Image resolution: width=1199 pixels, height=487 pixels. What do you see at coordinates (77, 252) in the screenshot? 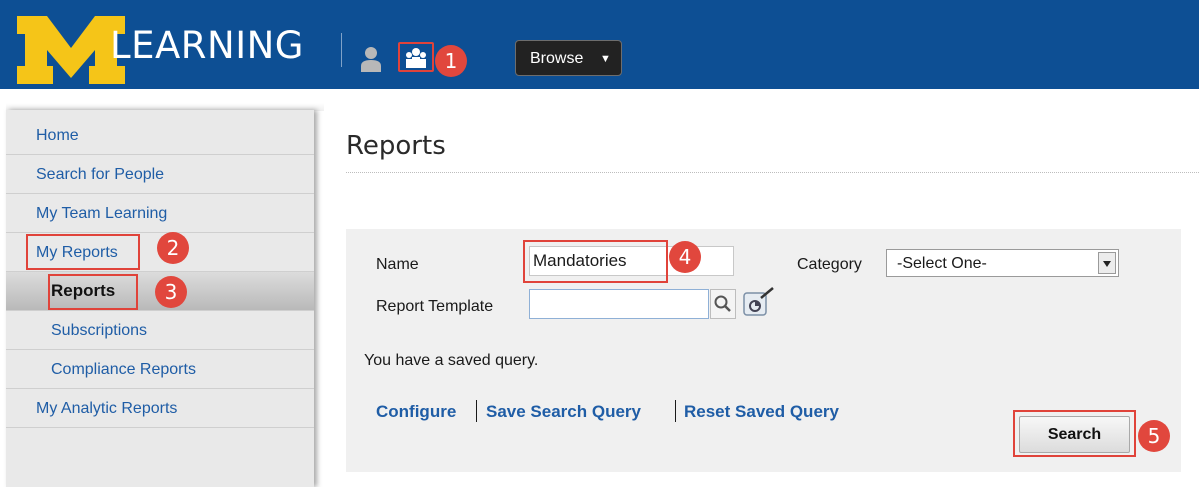
I see `nav-item-label: My Reports` at bounding box center [77, 252].